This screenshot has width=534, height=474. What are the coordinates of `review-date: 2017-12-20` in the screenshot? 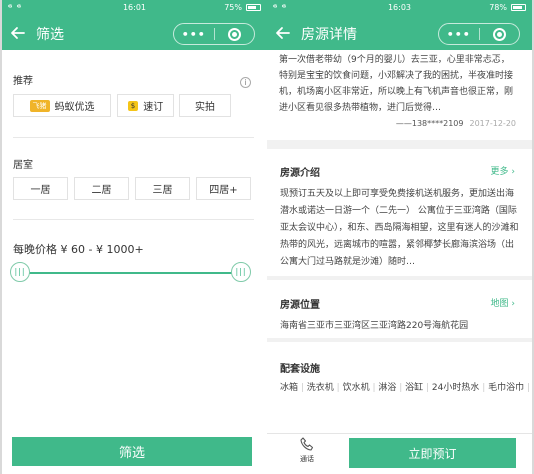 It's located at (493, 123).